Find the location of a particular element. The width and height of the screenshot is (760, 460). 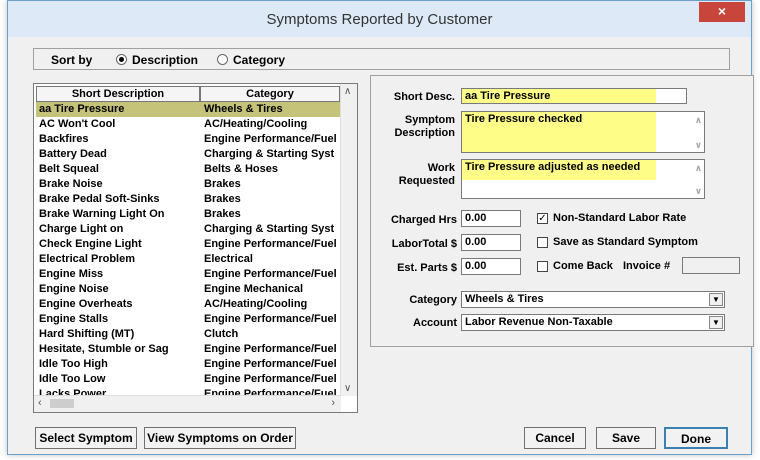

sort-category-label: Category is located at coordinates (259, 60).